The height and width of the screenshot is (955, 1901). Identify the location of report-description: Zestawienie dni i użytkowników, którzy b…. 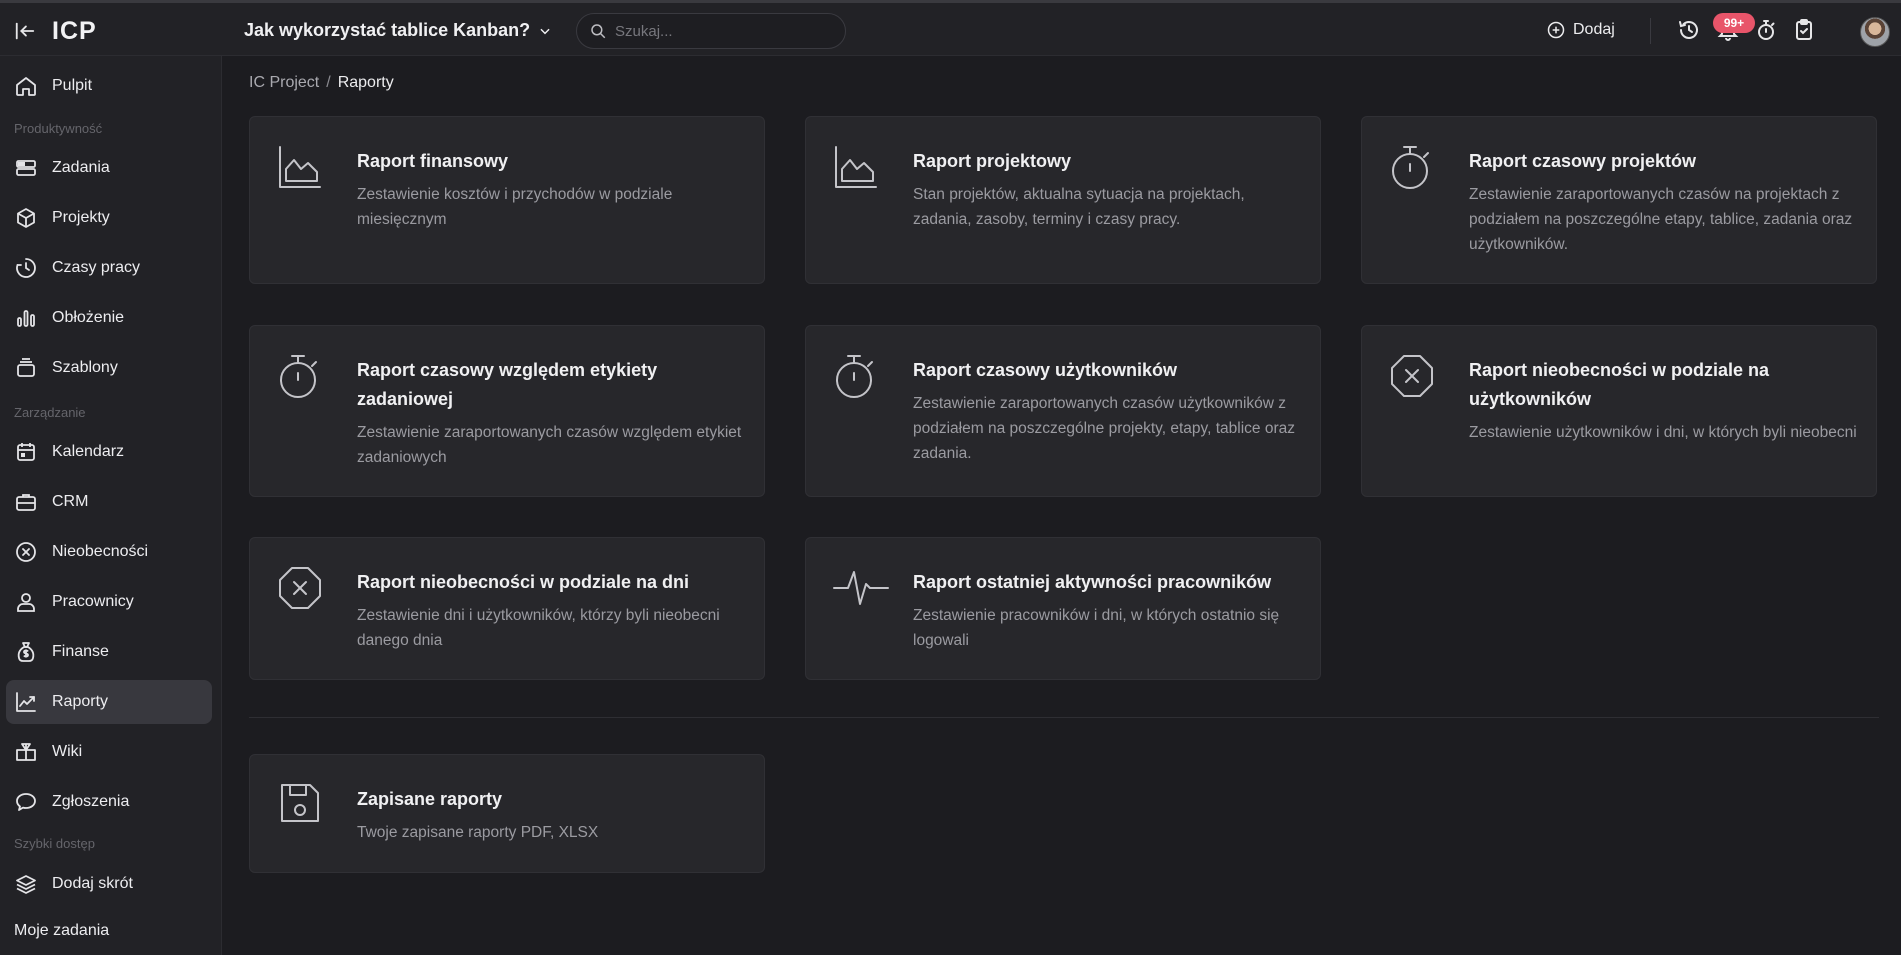
(538, 628).